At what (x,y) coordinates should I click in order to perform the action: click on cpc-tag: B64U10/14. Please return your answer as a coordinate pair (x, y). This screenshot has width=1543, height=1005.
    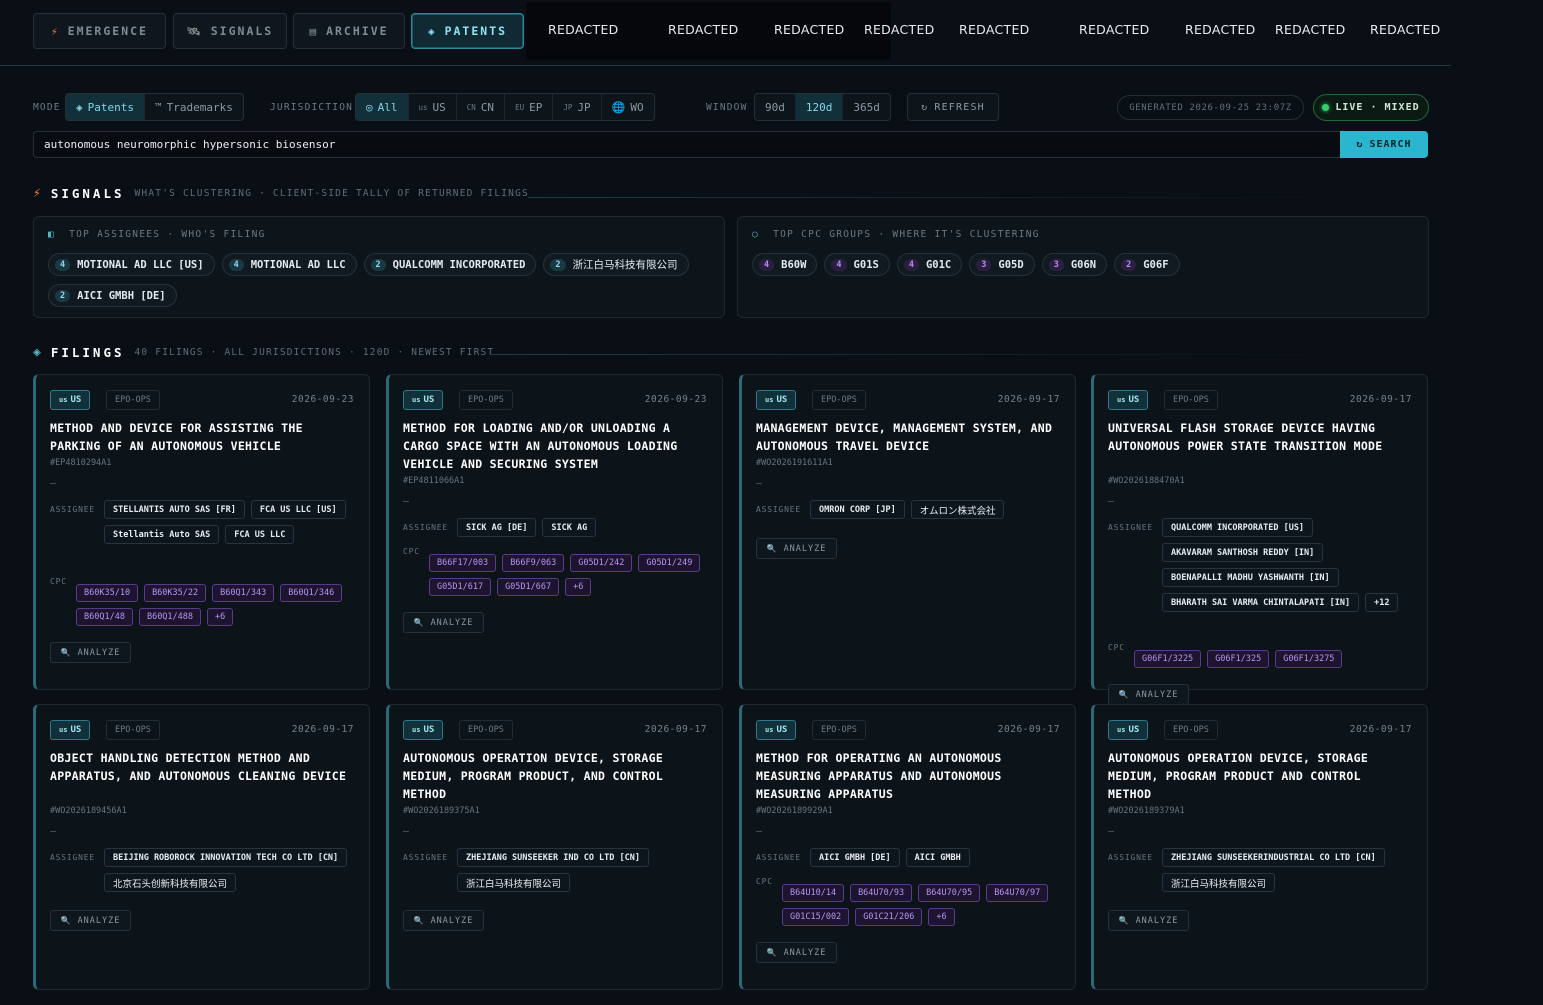
    Looking at the image, I should click on (813, 893).